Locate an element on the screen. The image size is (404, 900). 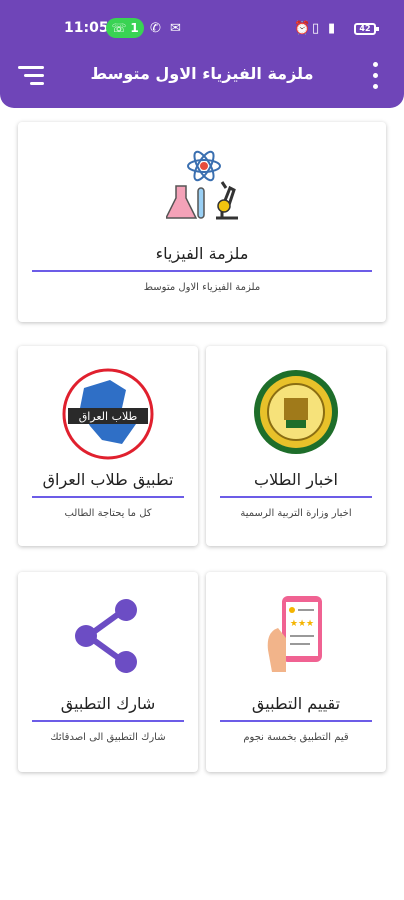
iraq-logo-text: طلاب العراق is located at coordinates (108, 416).